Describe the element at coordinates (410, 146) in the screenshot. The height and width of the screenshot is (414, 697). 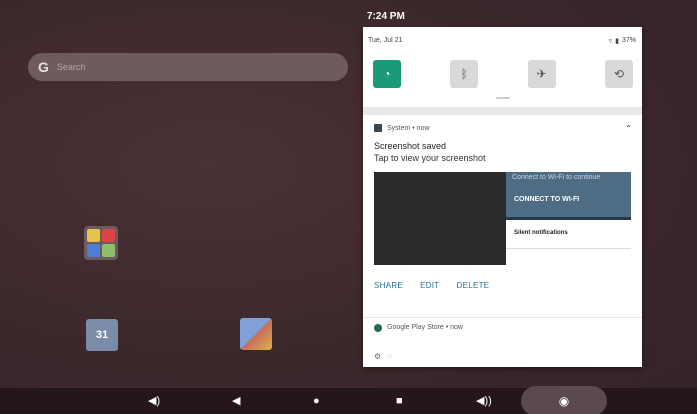
I see `notification-title: Screenshot saved` at that location.